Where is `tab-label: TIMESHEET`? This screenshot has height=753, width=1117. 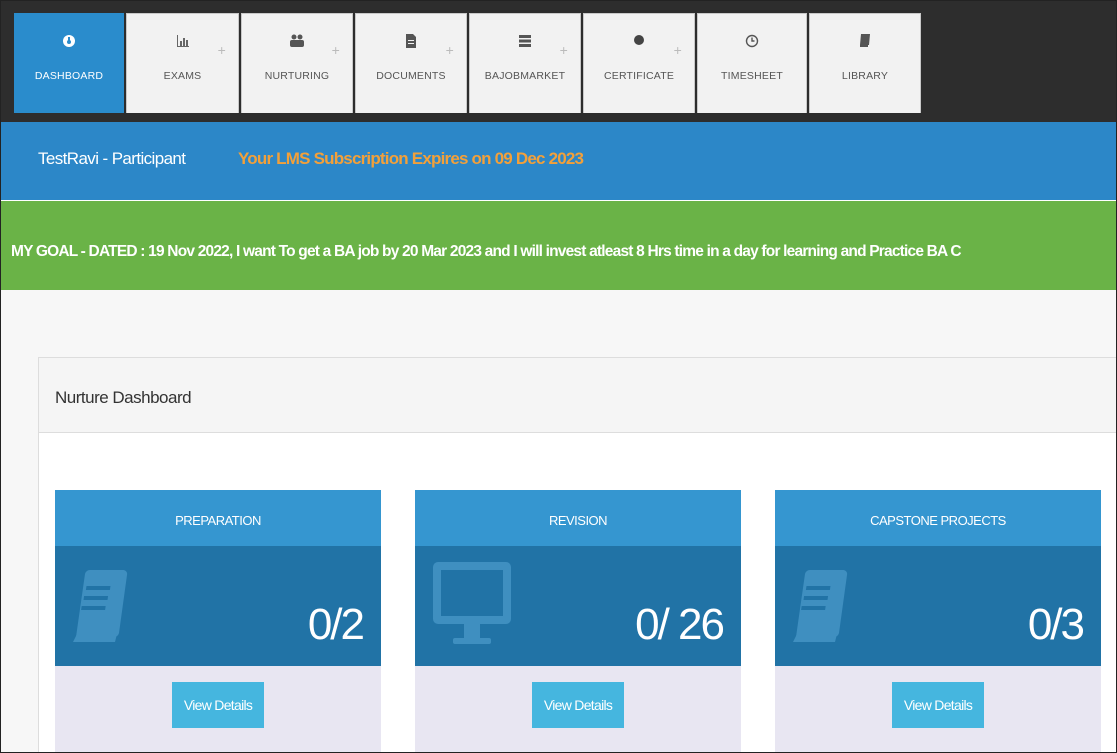
tab-label: TIMESHEET is located at coordinates (752, 76).